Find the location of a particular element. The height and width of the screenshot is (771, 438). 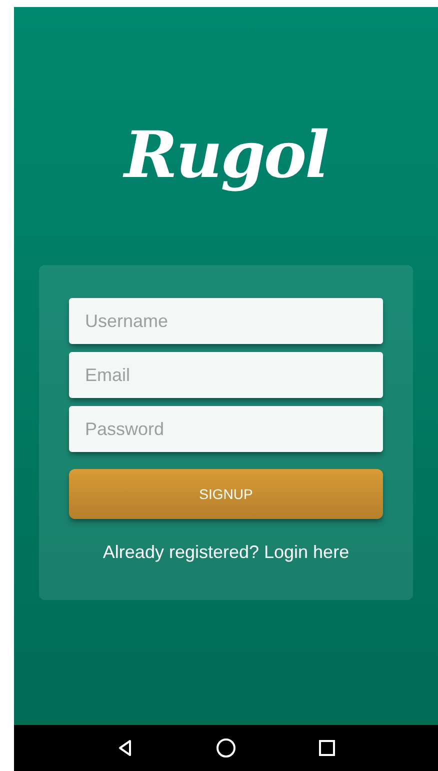

home-icon is located at coordinates (225, 748).